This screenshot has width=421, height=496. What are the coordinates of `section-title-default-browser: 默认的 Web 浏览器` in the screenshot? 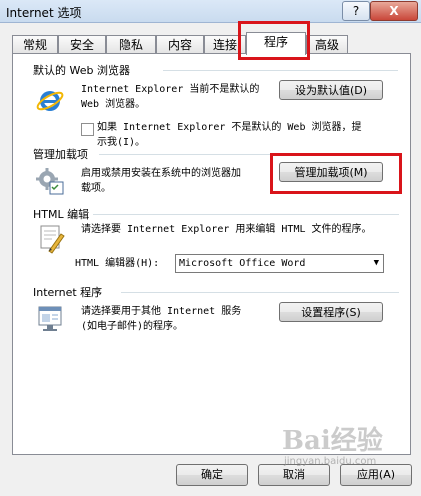 It's located at (81, 70).